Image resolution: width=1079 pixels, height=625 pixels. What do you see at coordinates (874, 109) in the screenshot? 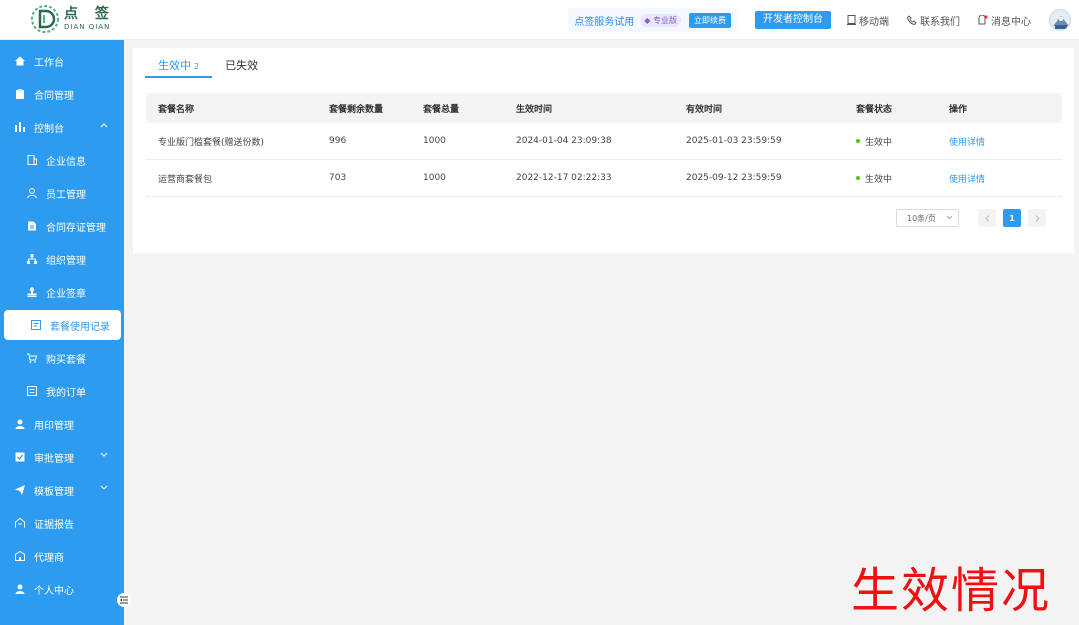
I see `column-header: 套餐状态` at bounding box center [874, 109].